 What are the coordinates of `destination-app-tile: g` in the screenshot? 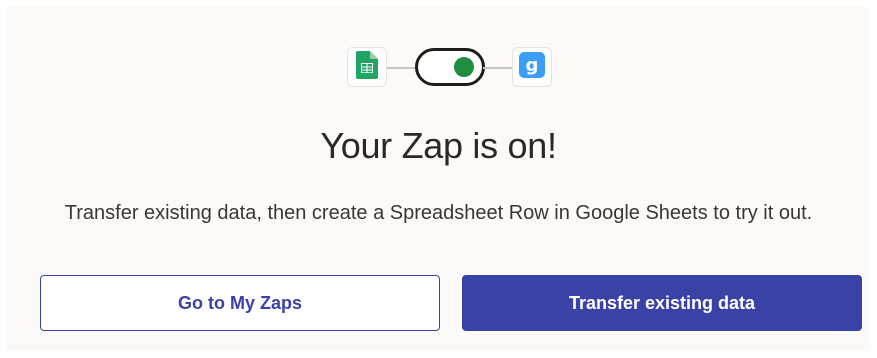 It's located at (532, 67).